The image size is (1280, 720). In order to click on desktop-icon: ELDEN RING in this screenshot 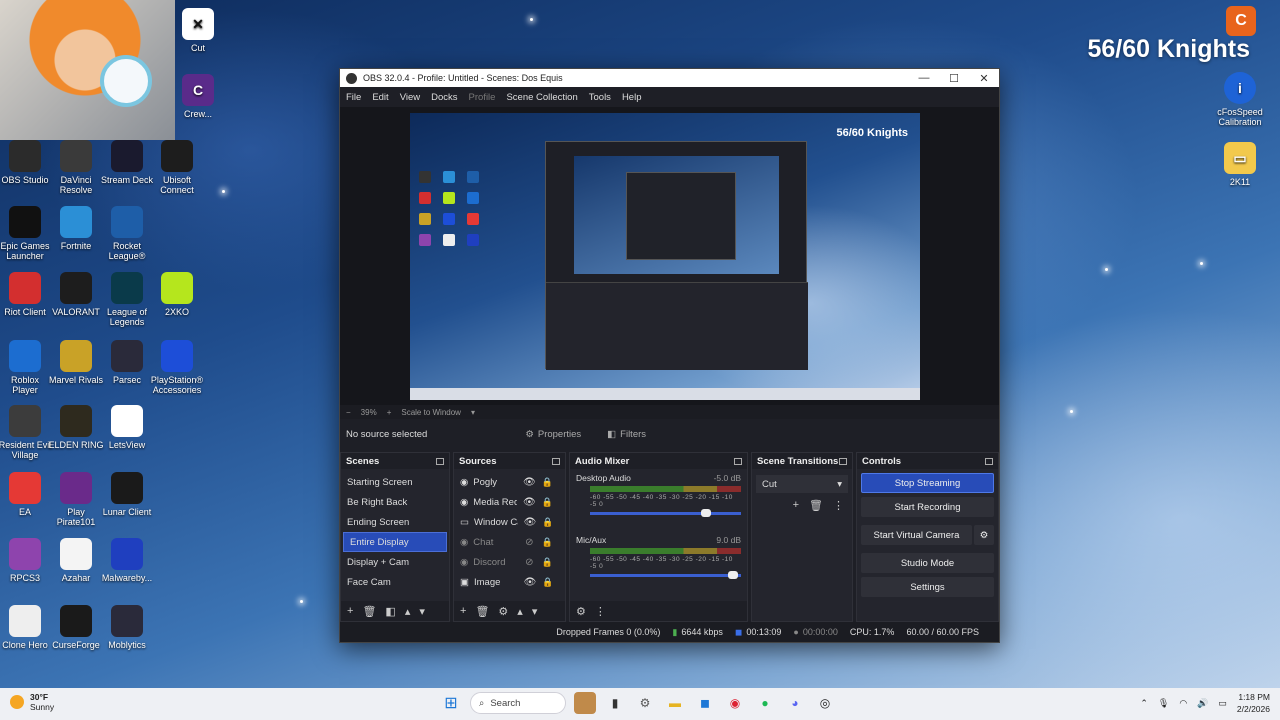, I will do `click(76, 427)`.